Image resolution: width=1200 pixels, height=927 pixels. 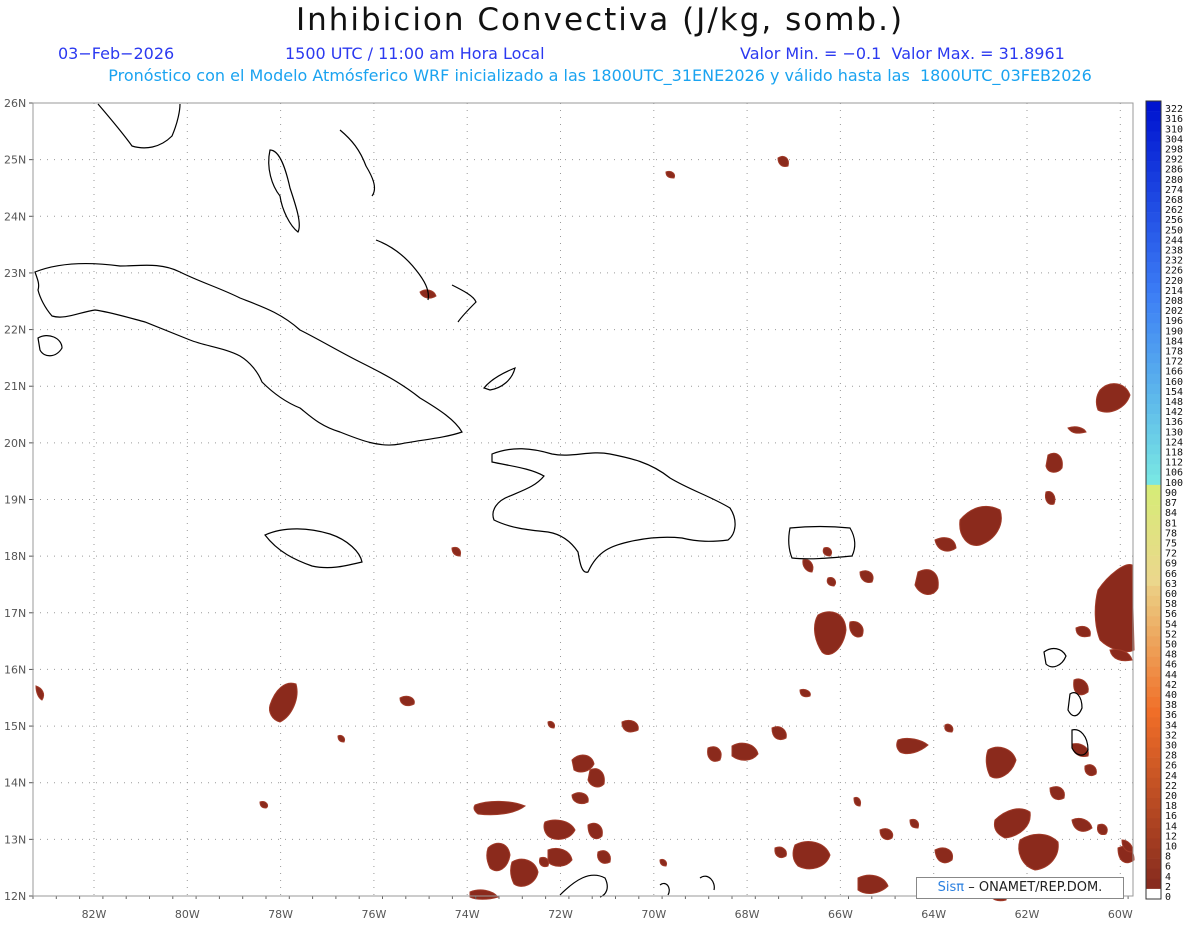 What do you see at coordinates (94, 914) in the screenshot?
I see `lon-label: 82W` at bounding box center [94, 914].